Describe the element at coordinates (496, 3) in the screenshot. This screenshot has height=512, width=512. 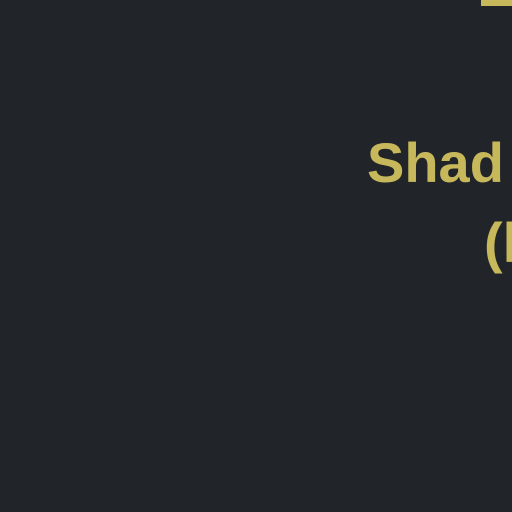
I see `top-accent-bar` at that location.